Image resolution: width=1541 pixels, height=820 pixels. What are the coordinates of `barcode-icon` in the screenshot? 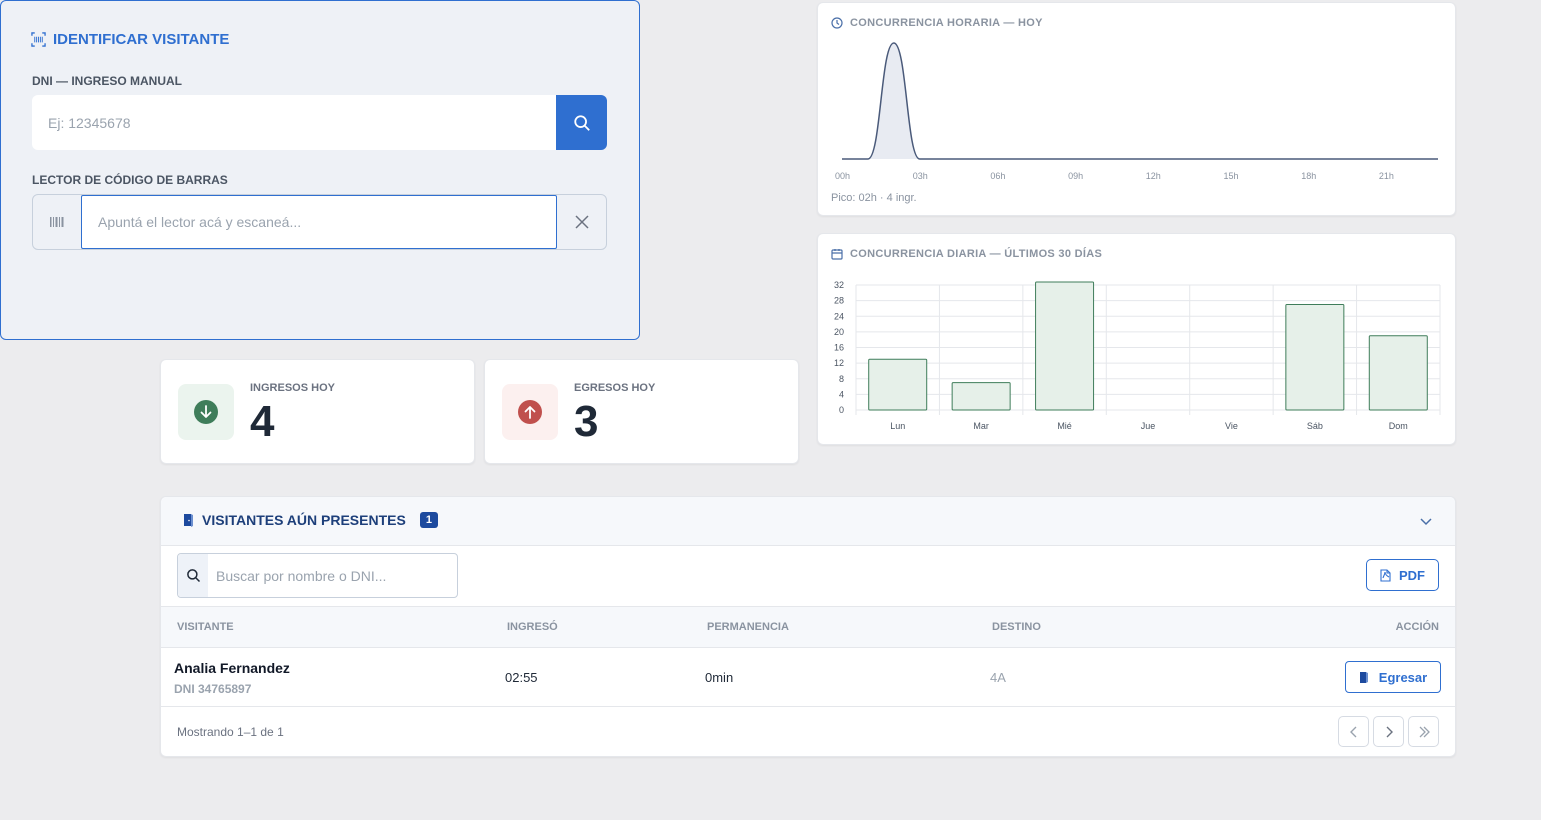 It's located at (57, 222).